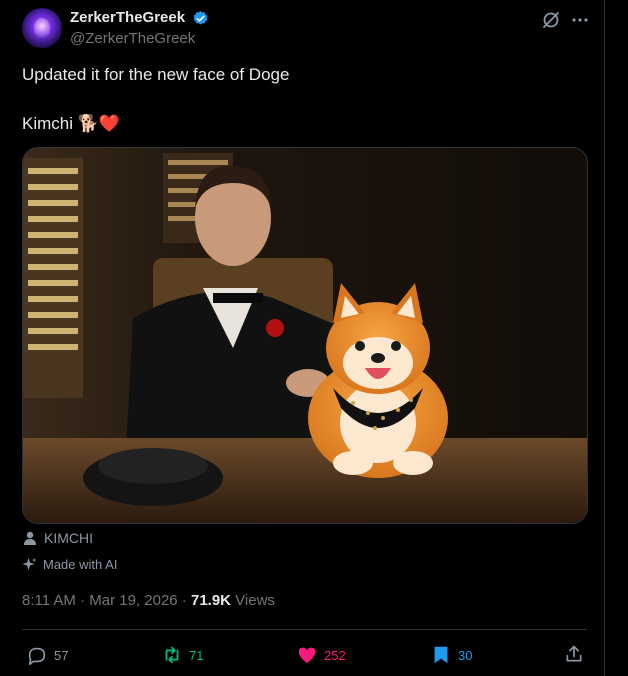 This screenshot has height=676, width=628. What do you see at coordinates (132, 38) in the screenshot?
I see `author-handle: @ZerkerTheGreek` at bounding box center [132, 38].